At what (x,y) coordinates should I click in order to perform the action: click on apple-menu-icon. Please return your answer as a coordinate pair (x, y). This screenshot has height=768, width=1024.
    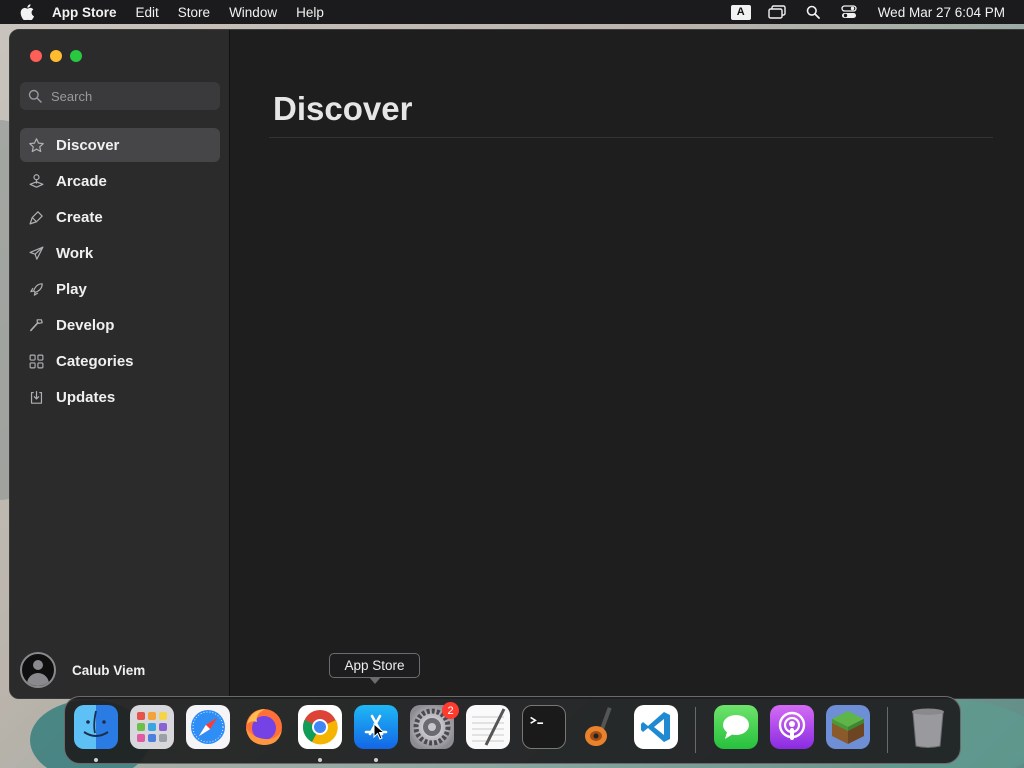
    Looking at the image, I should click on (27, 12).